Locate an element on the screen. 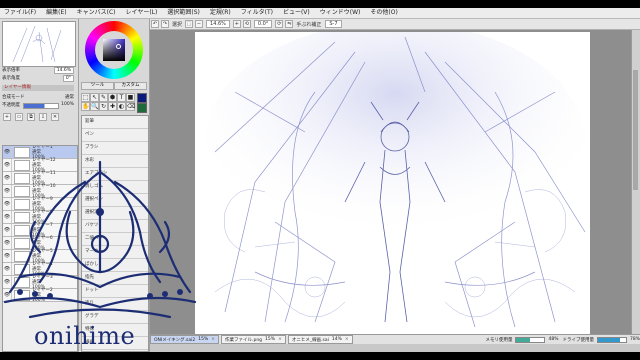  zoom-out-icon: − is located at coordinates (199, 24).